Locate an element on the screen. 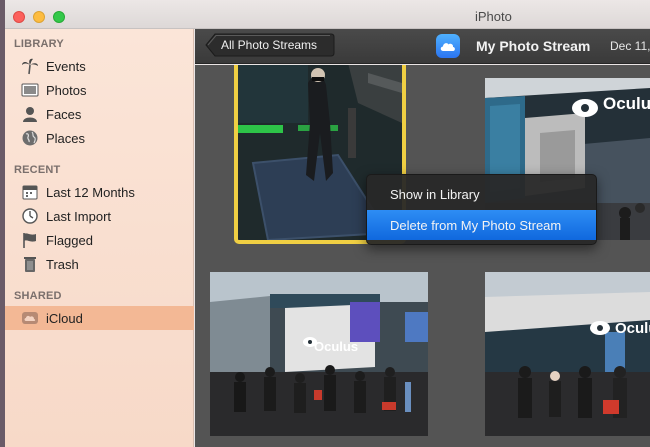 This screenshot has width=650, height=447. sidebar-item-last-import: Last Import is located at coordinates (99, 216).